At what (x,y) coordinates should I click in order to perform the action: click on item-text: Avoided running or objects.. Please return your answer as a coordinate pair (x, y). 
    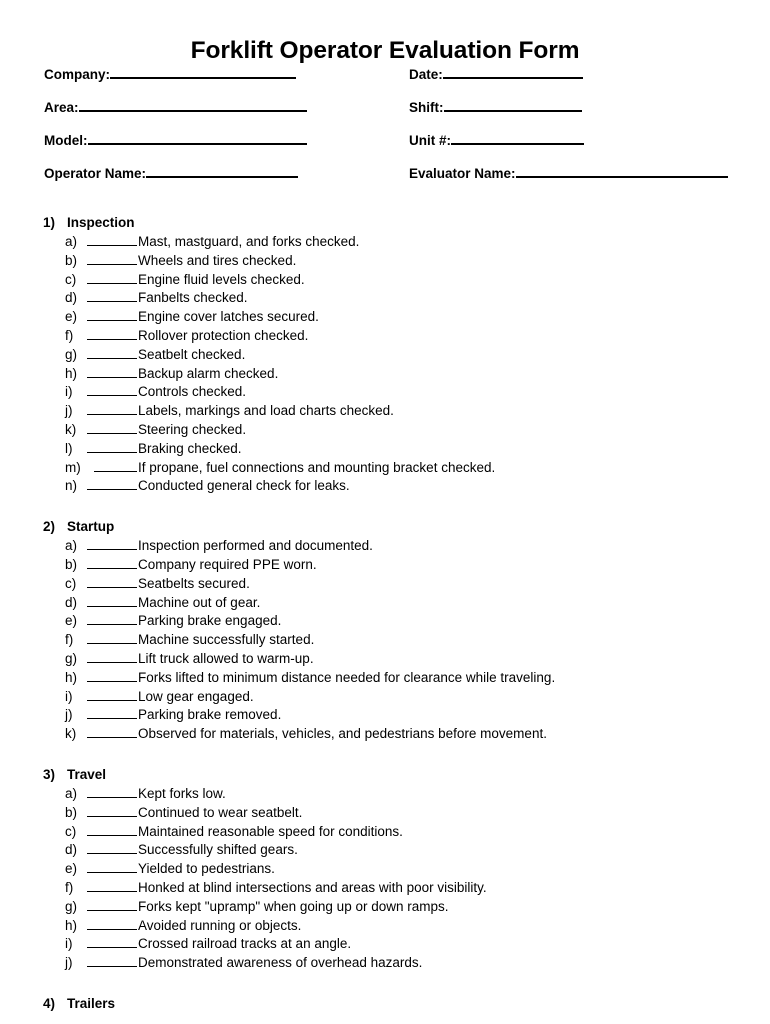
    Looking at the image, I should click on (220, 925).